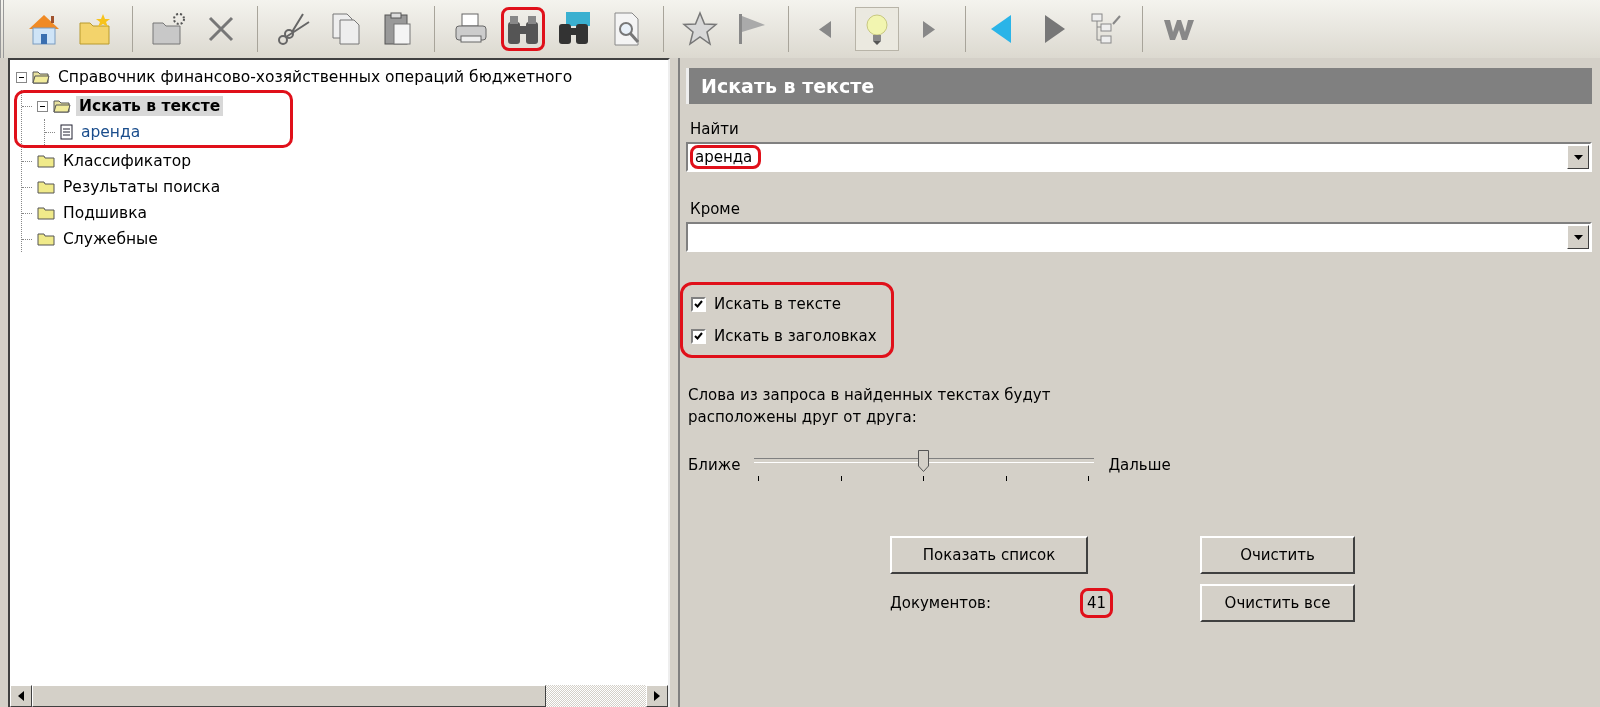 The width and height of the screenshot is (1600, 707). I want to click on tree-item: Результаты поиска, so click(142, 187).